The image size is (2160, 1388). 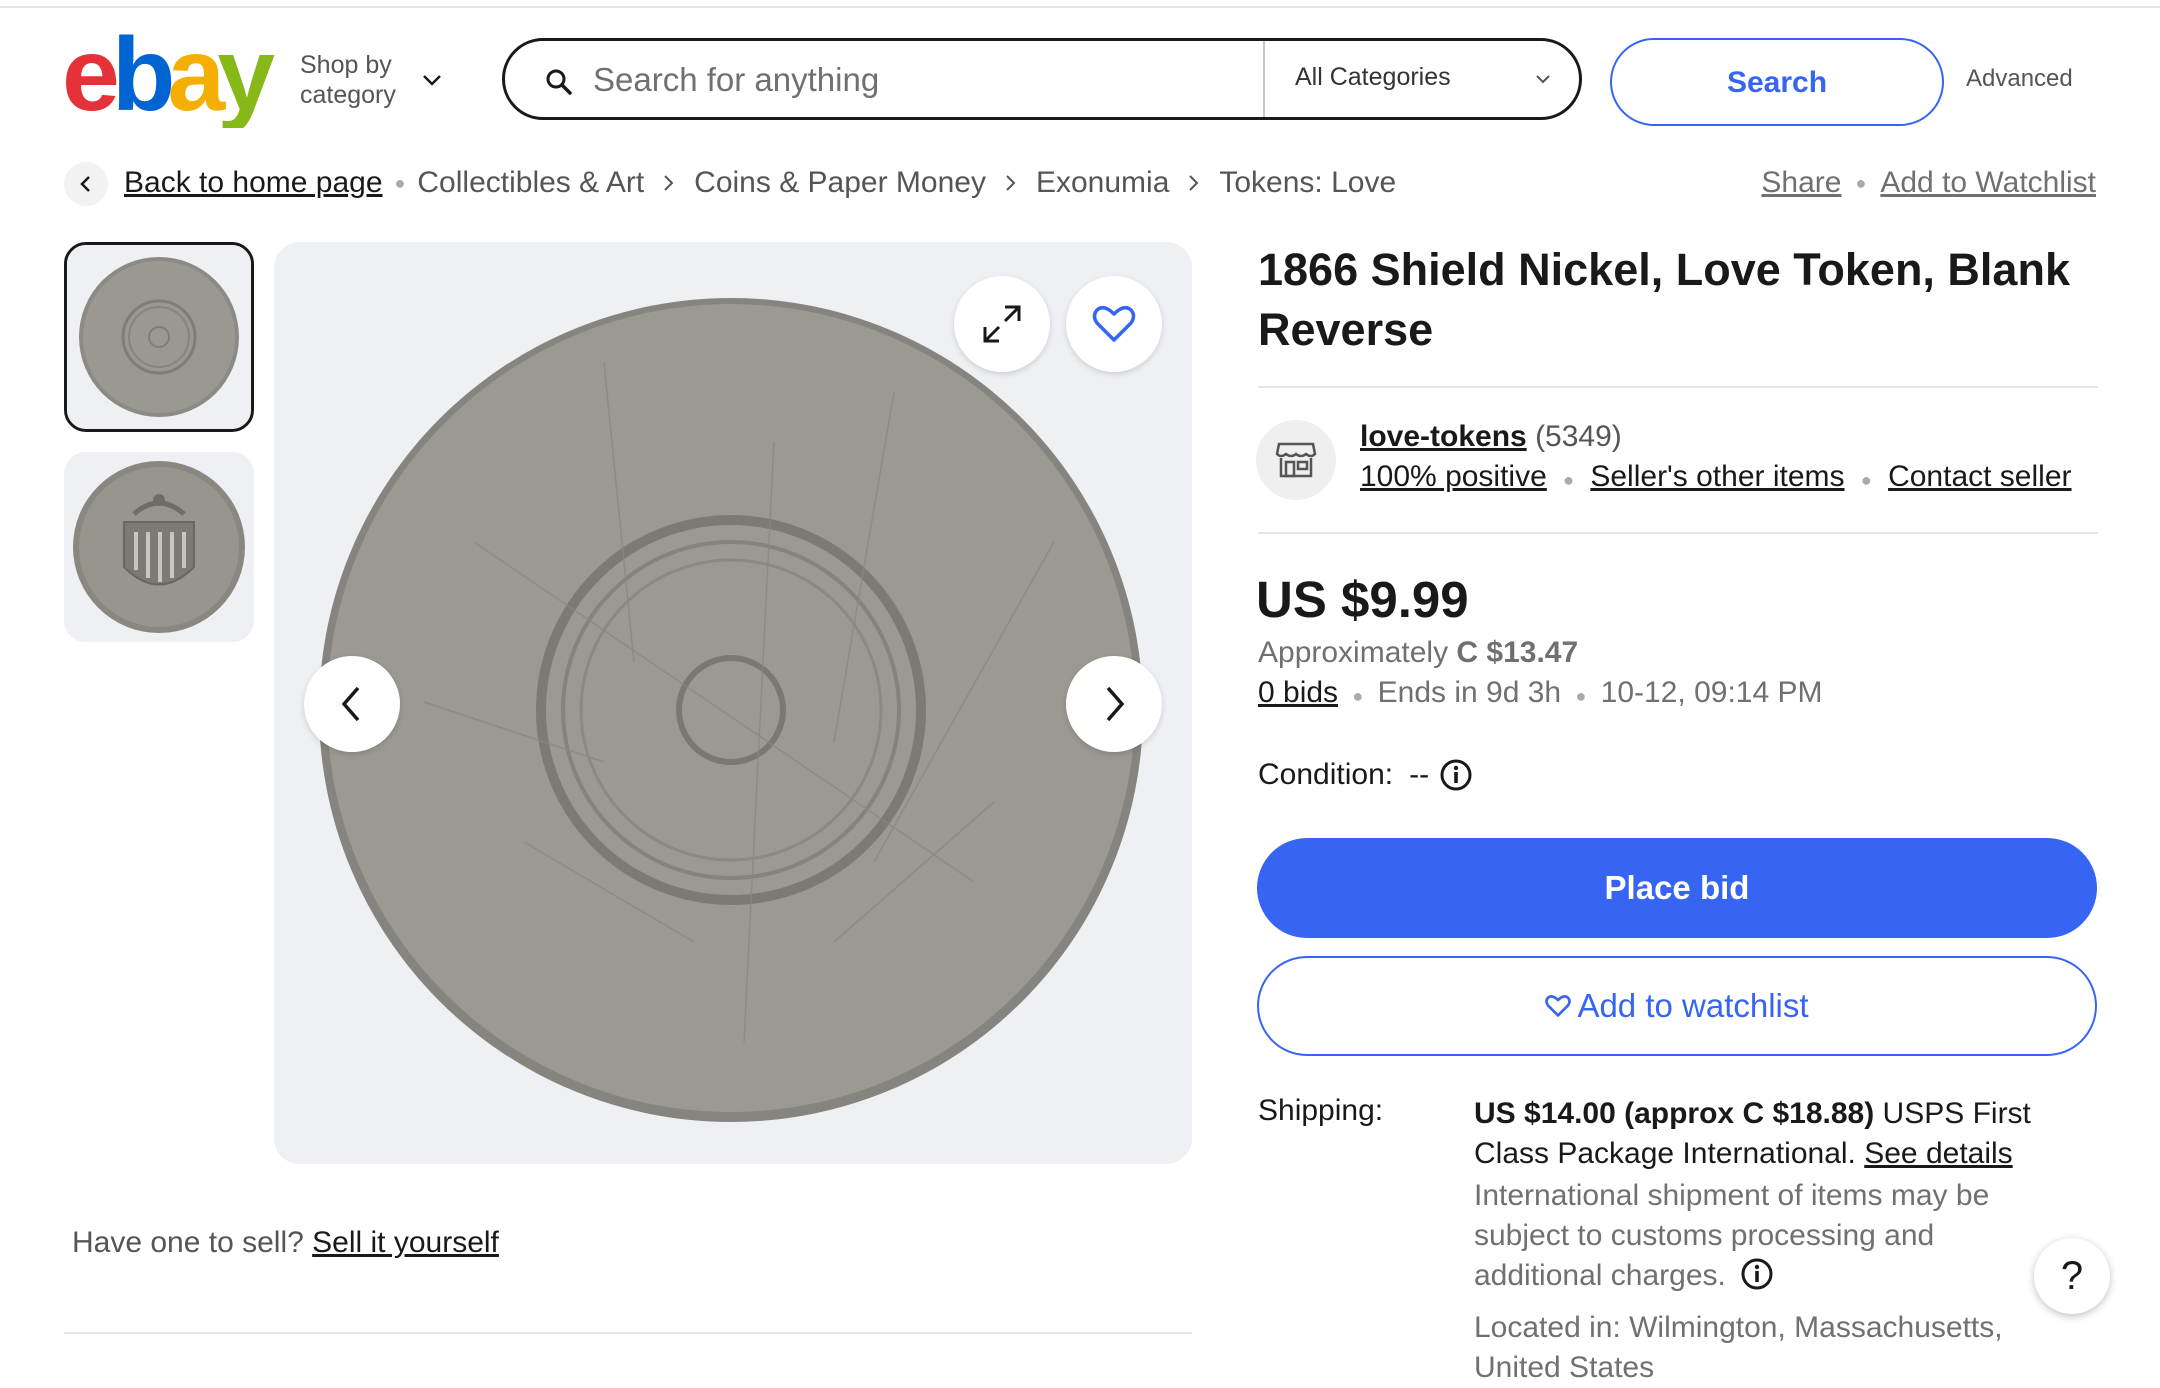 I want to click on back-button, so click(x=86, y=184).